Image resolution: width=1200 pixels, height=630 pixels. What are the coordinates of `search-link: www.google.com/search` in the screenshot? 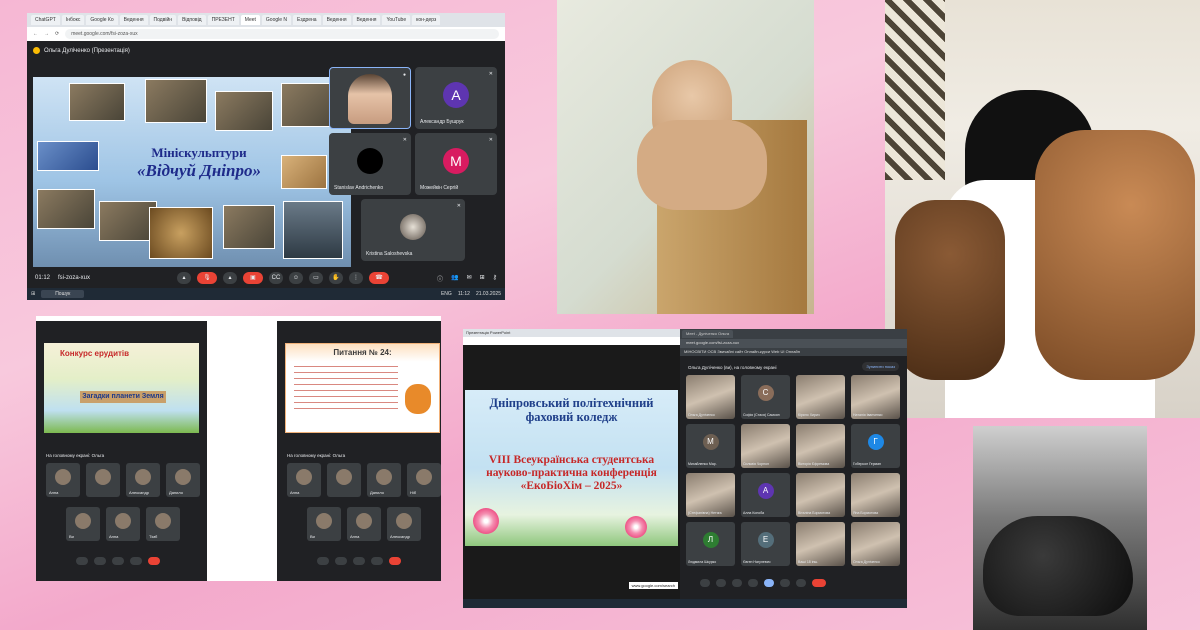 It's located at (653, 585).